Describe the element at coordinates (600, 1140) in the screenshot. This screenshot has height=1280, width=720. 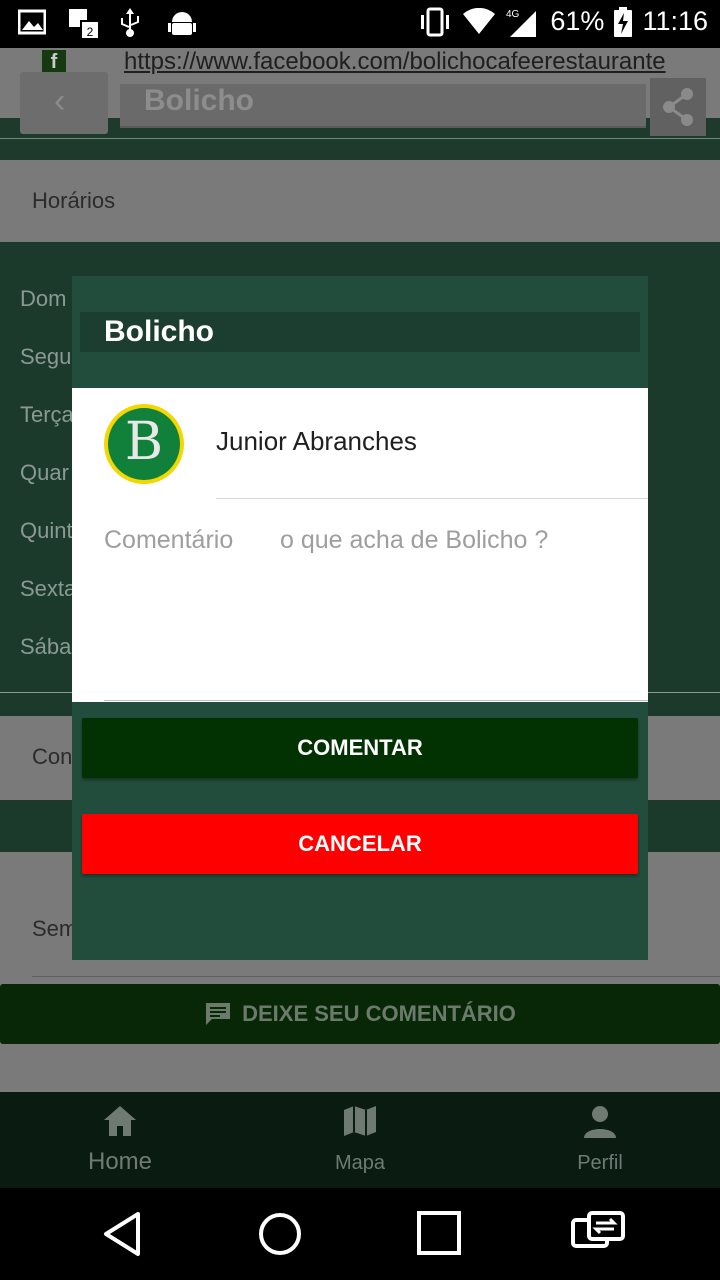
I see `nav-perfil: Perfil` at that location.